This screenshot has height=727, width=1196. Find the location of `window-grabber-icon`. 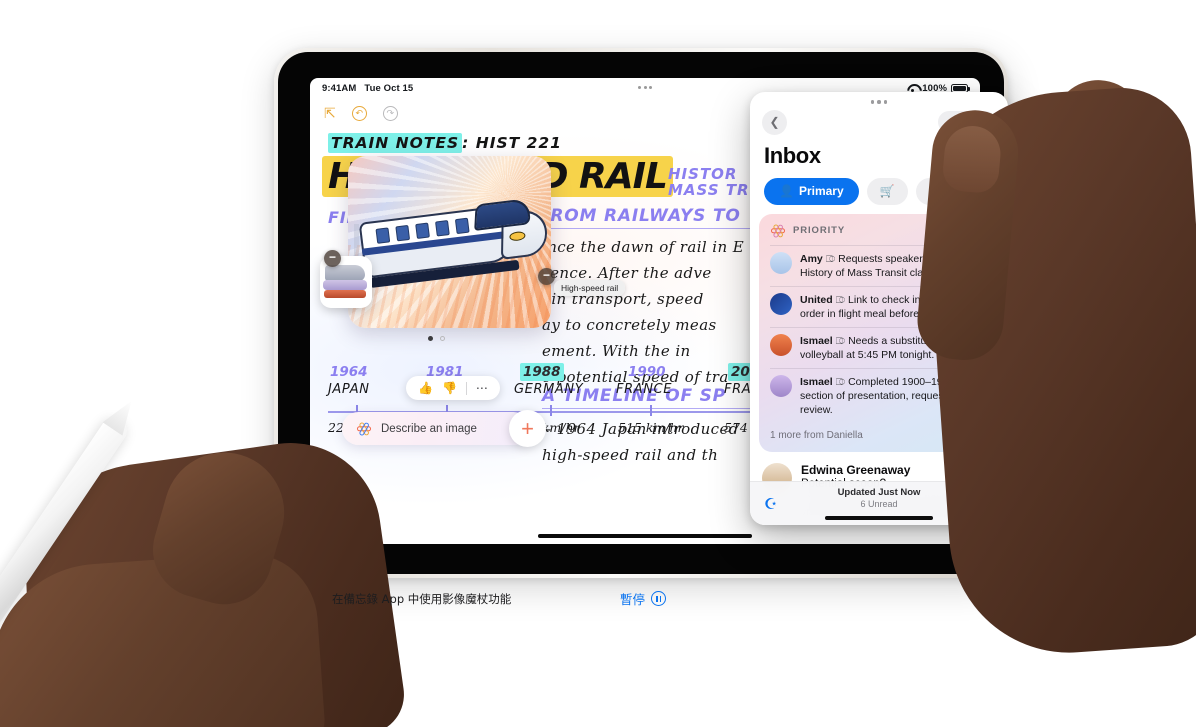

window-grabber-icon is located at coordinates (879, 98).